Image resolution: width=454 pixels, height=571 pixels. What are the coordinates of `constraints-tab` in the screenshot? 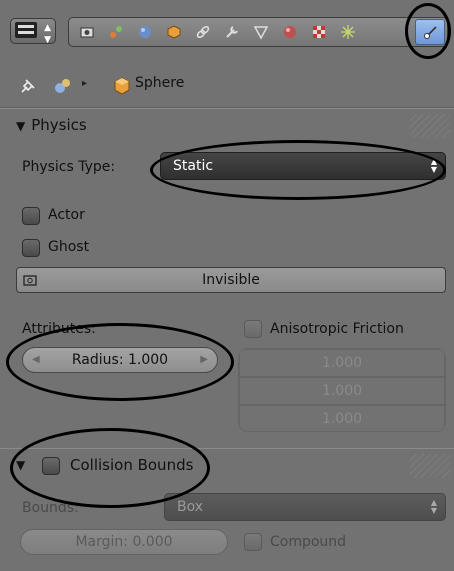 It's located at (203, 32).